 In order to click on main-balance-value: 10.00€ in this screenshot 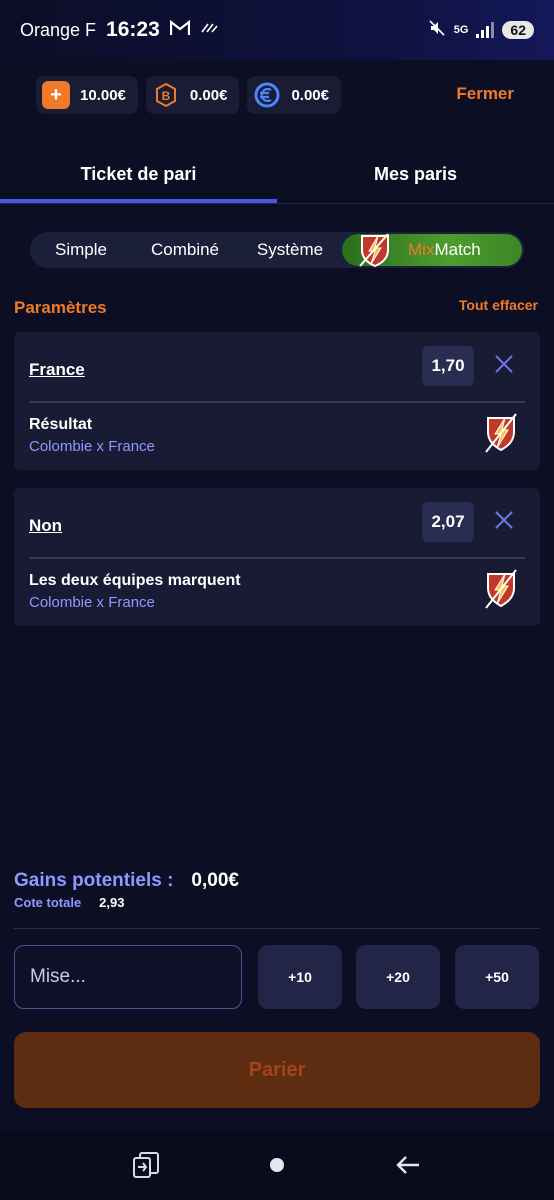, I will do `click(103, 95)`.